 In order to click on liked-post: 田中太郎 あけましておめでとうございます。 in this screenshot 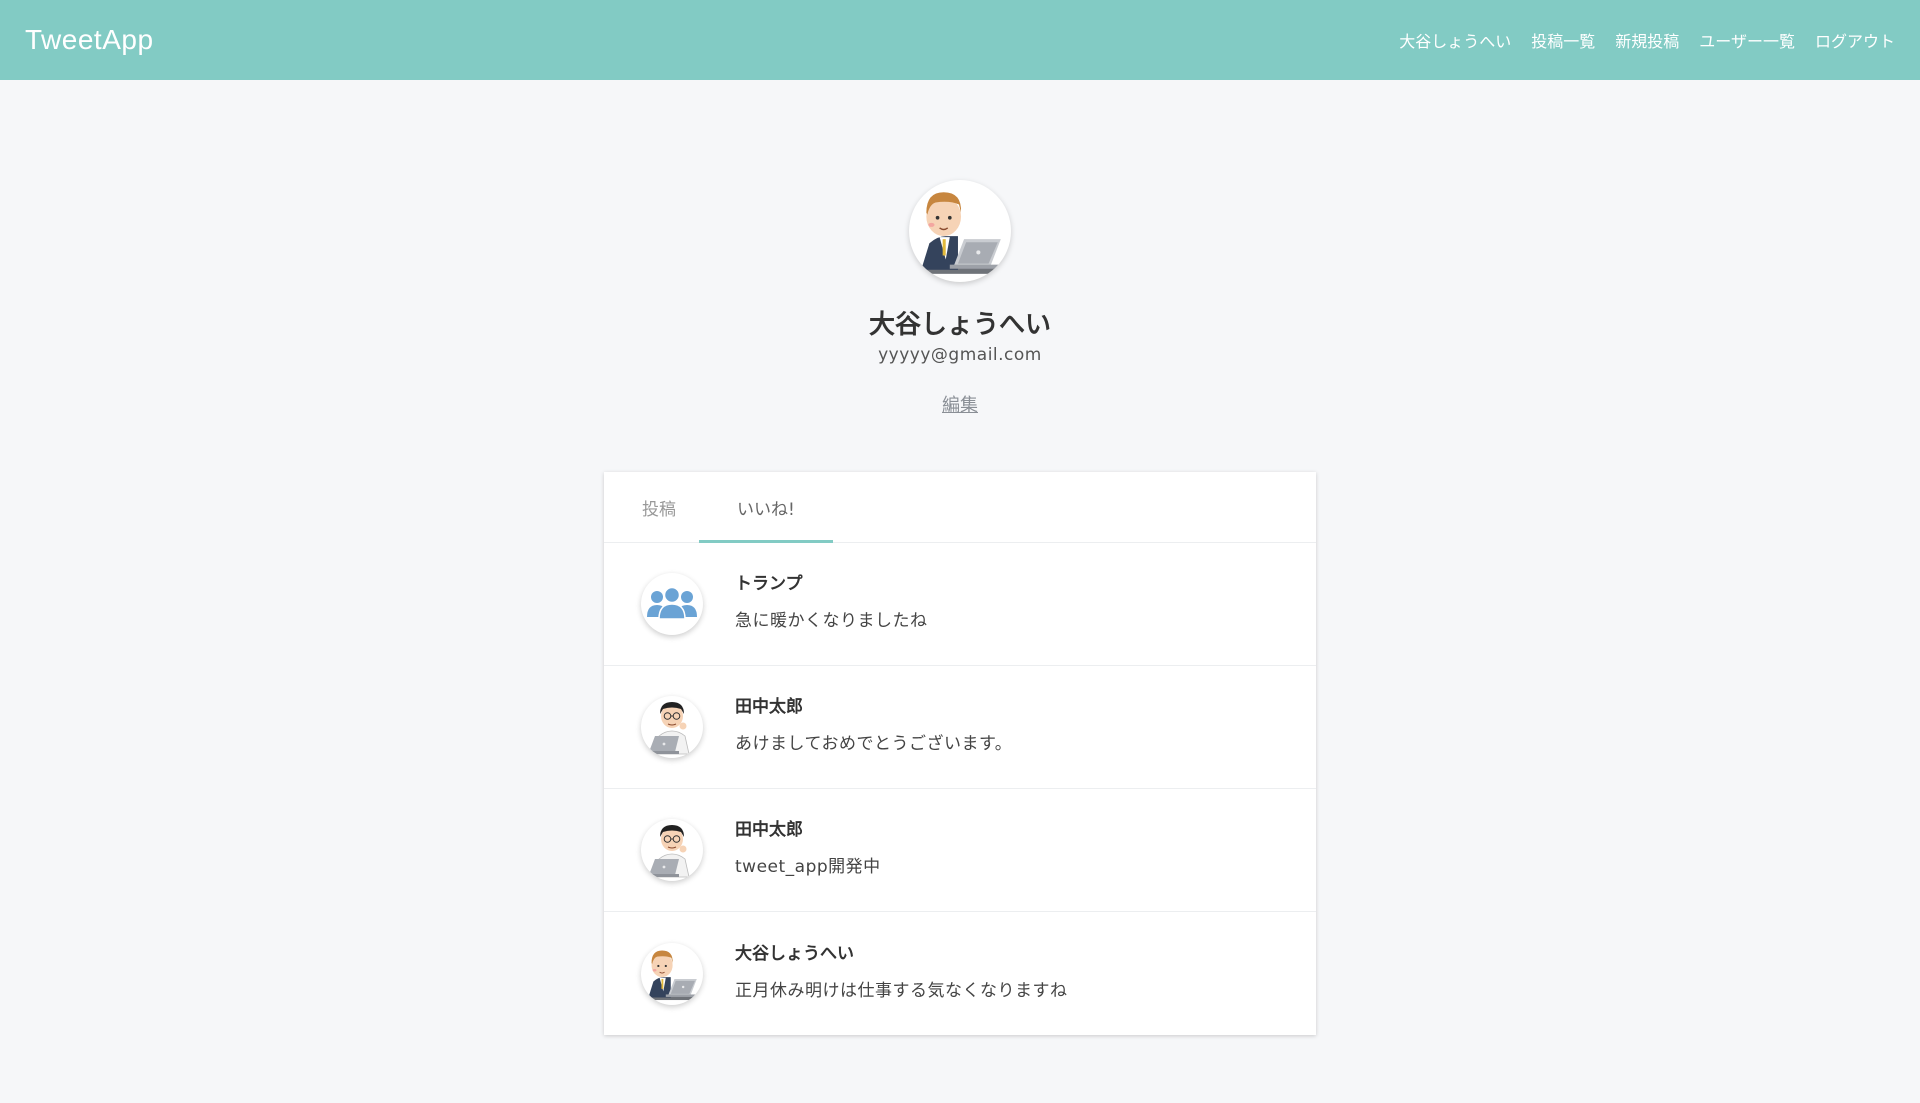, I will do `click(960, 727)`.